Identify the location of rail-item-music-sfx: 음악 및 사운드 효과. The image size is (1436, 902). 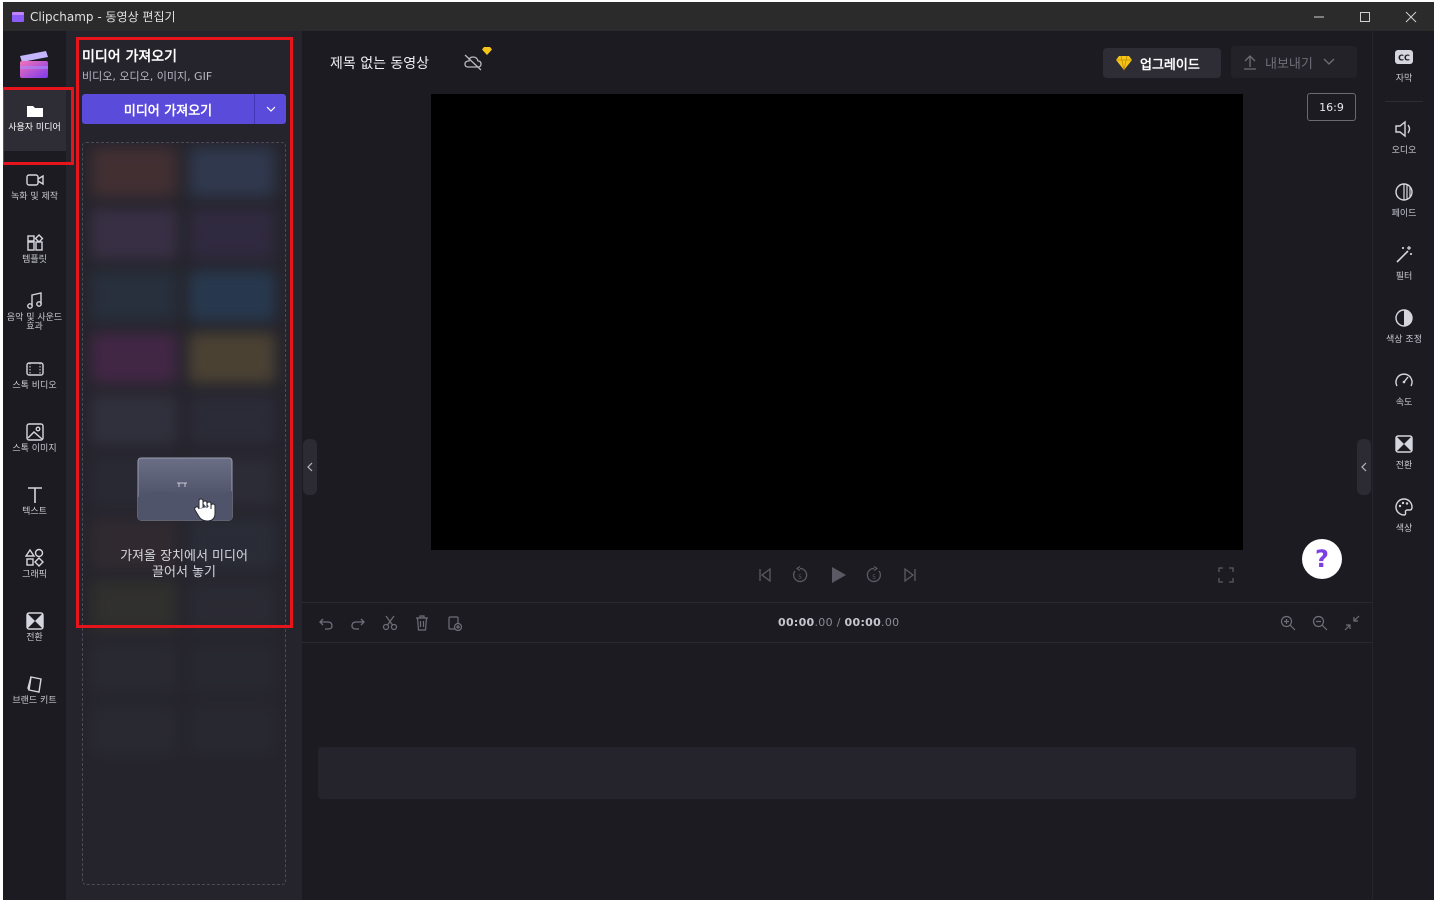
(34, 310).